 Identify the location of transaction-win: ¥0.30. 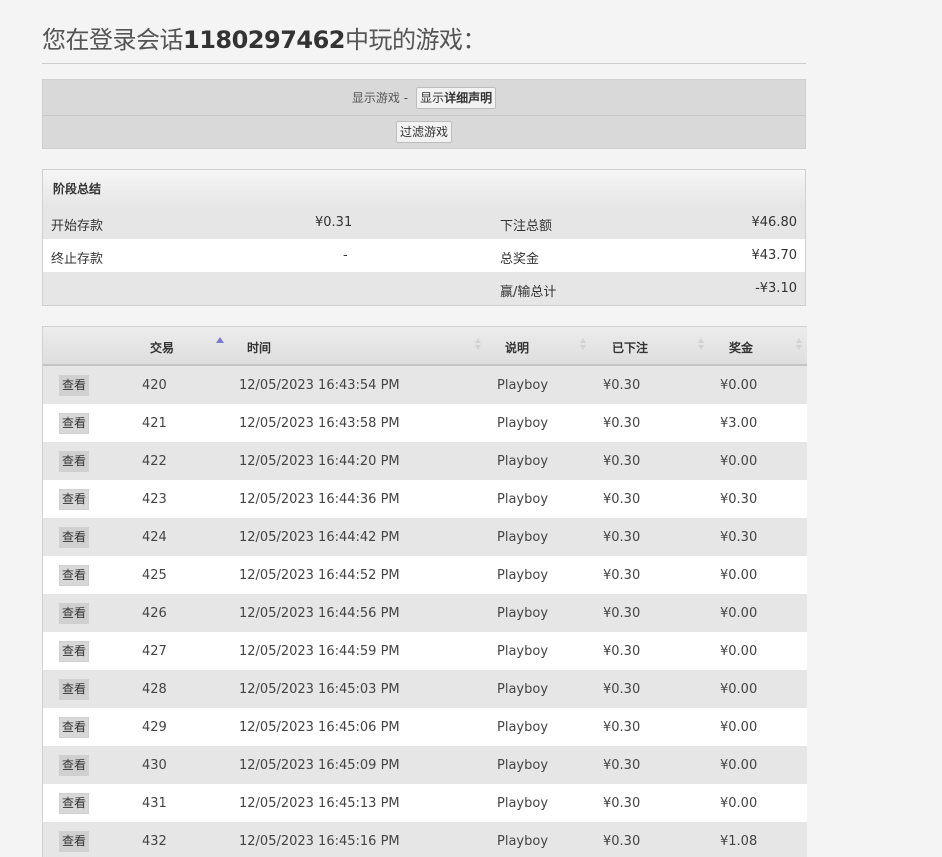
(739, 499).